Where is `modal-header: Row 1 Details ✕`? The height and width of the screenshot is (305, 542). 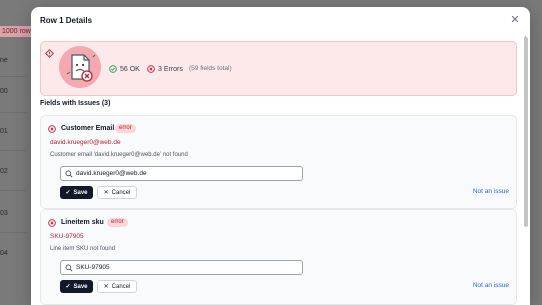 modal-header: Row 1 Details ✕ is located at coordinates (280, 21).